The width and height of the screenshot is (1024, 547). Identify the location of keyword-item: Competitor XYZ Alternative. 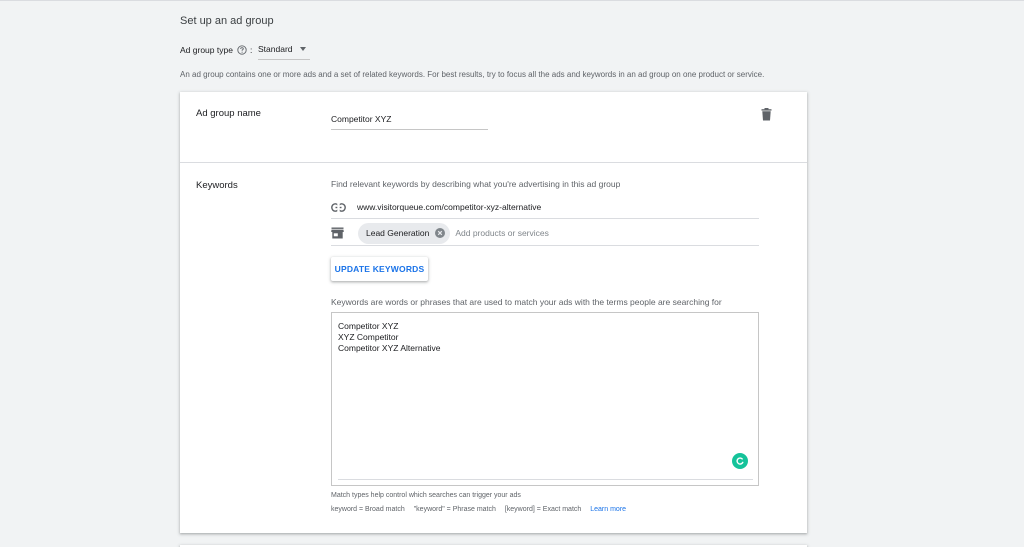
(389, 348).